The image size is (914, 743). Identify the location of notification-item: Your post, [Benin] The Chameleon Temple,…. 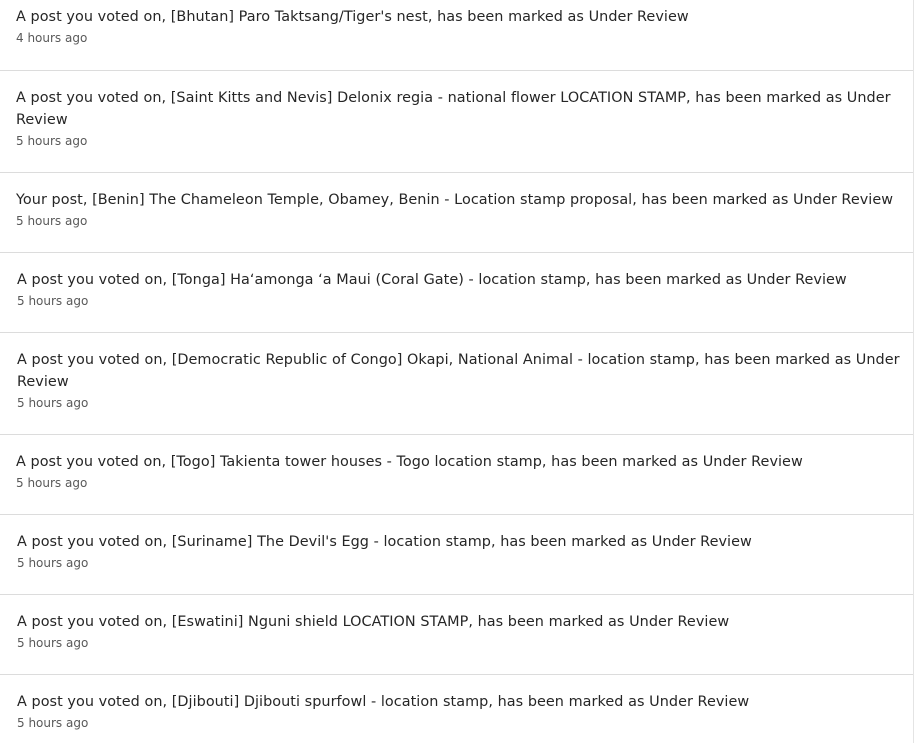
(456, 213).